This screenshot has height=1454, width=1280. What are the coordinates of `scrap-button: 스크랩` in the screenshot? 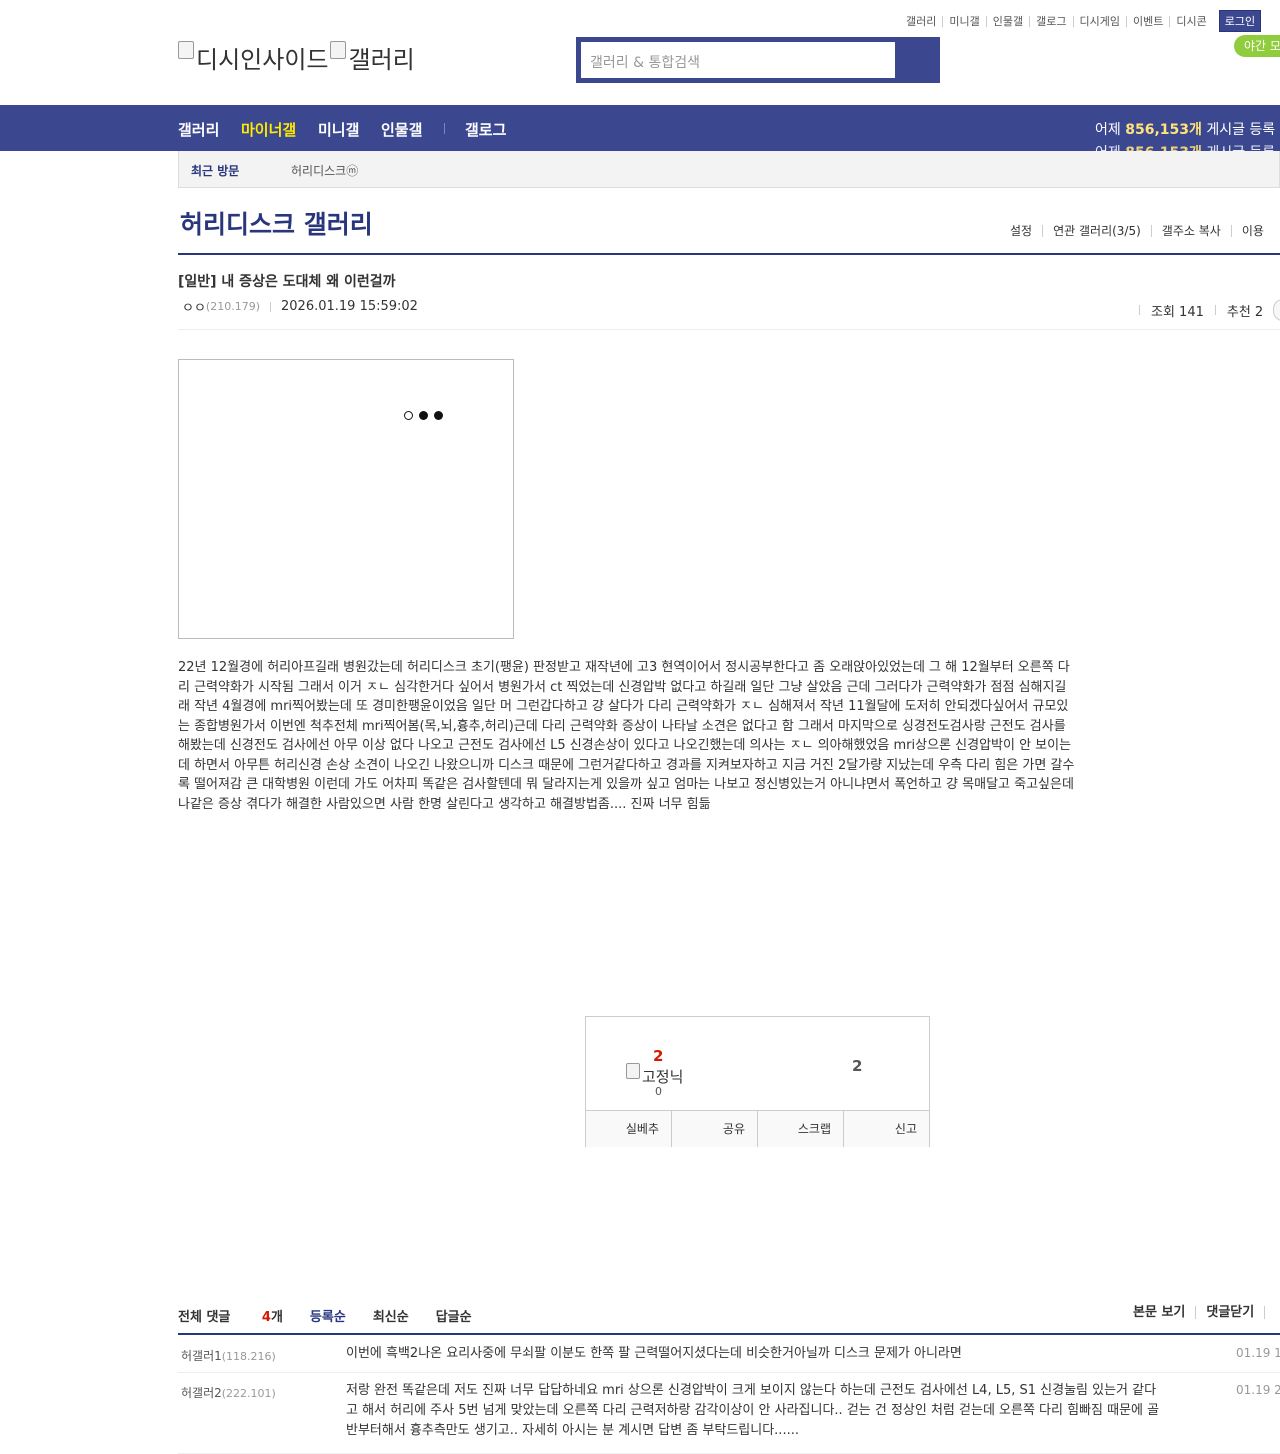 It's located at (800, 1129).